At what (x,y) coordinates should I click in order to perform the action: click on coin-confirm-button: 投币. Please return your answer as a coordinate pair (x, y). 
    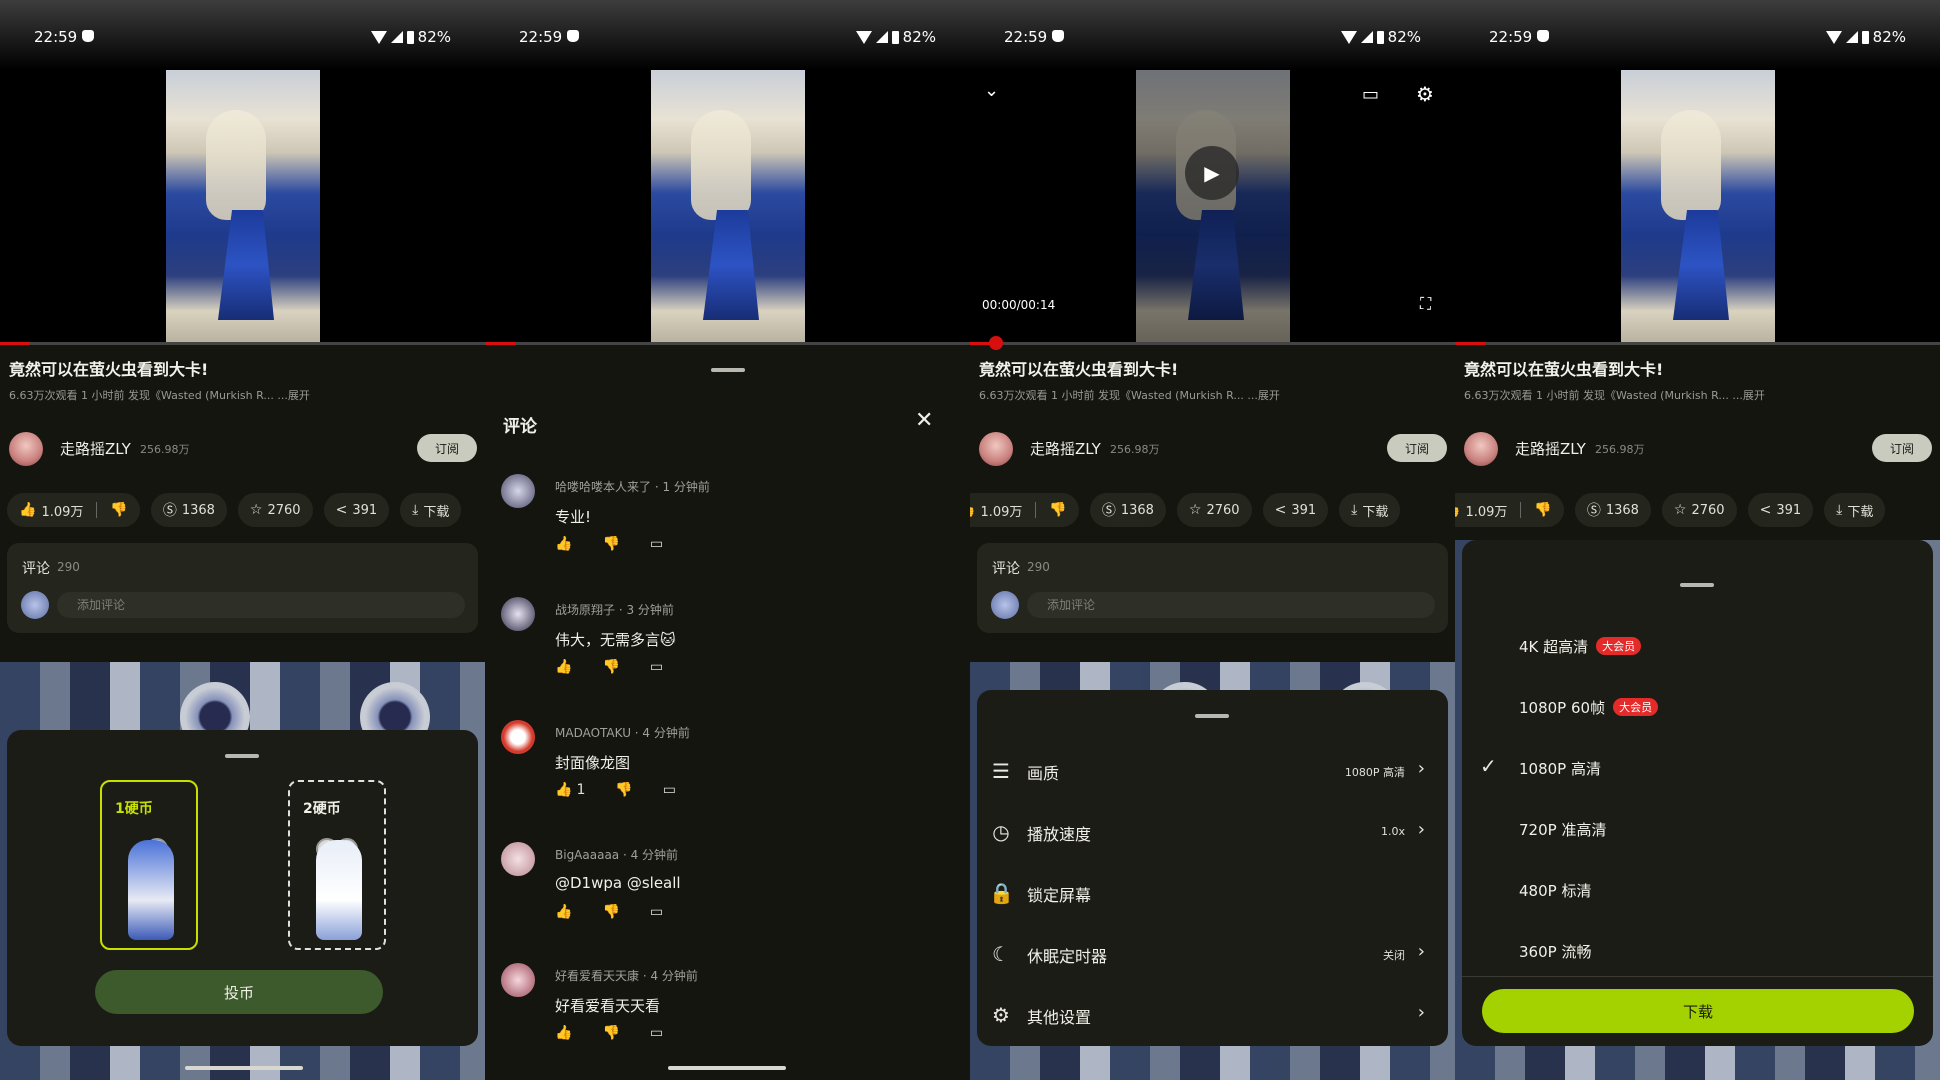
    Looking at the image, I should click on (239, 992).